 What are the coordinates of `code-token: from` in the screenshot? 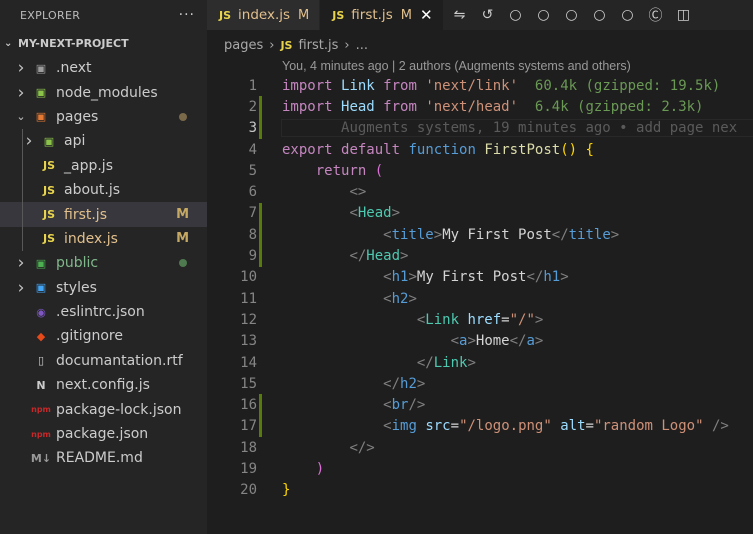 It's located at (400, 106).